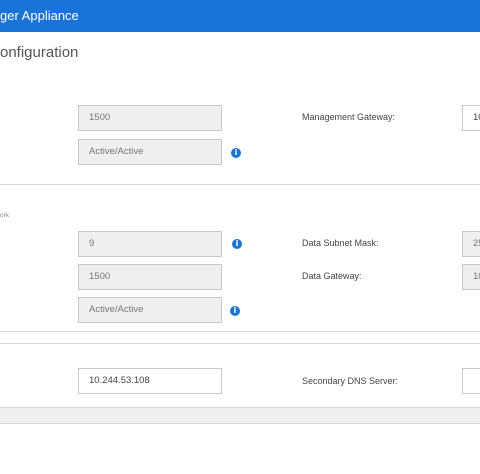  I want to click on data-subnet-field: 25, so click(471, 244).